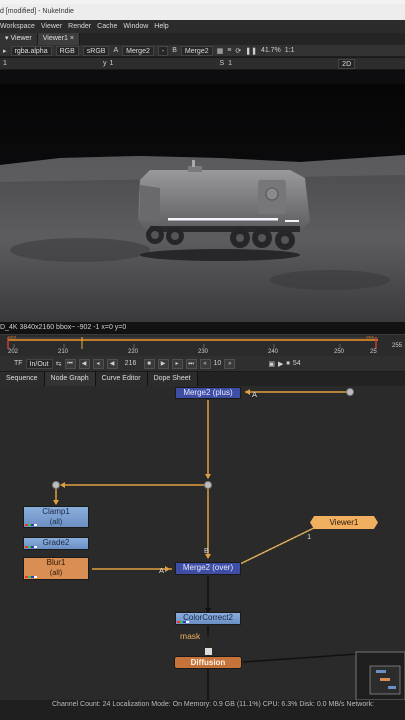 This screenshot has width=405, height=720. What do you see at coordinates (39, 363) in the screenshot?
I see `range-mode-dropdown: In/Out` at bounding box center [39, 363].